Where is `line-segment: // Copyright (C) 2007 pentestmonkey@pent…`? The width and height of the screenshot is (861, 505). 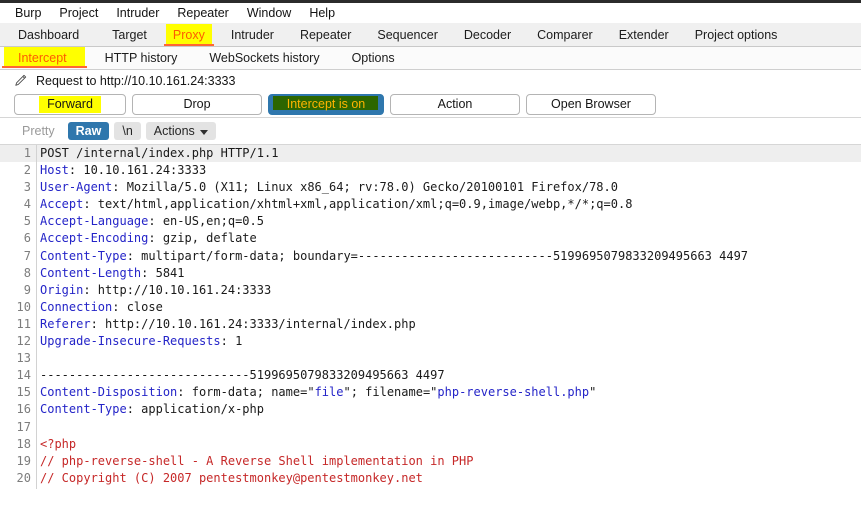 line-segment: // Copyright (C) 2007 pentestmonkey@pent… is located at coordinates (231, 477).